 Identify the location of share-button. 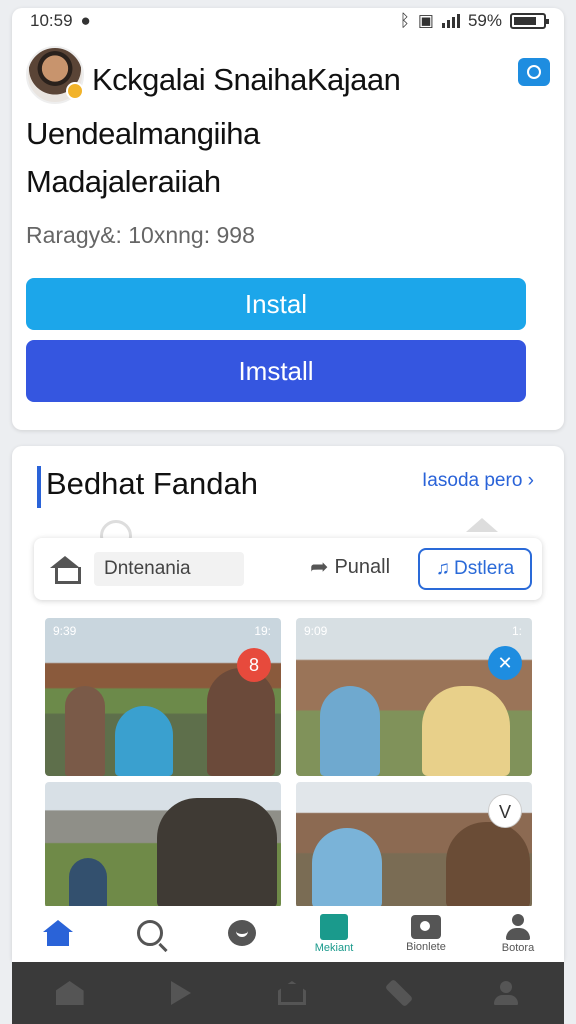
(534, 72).